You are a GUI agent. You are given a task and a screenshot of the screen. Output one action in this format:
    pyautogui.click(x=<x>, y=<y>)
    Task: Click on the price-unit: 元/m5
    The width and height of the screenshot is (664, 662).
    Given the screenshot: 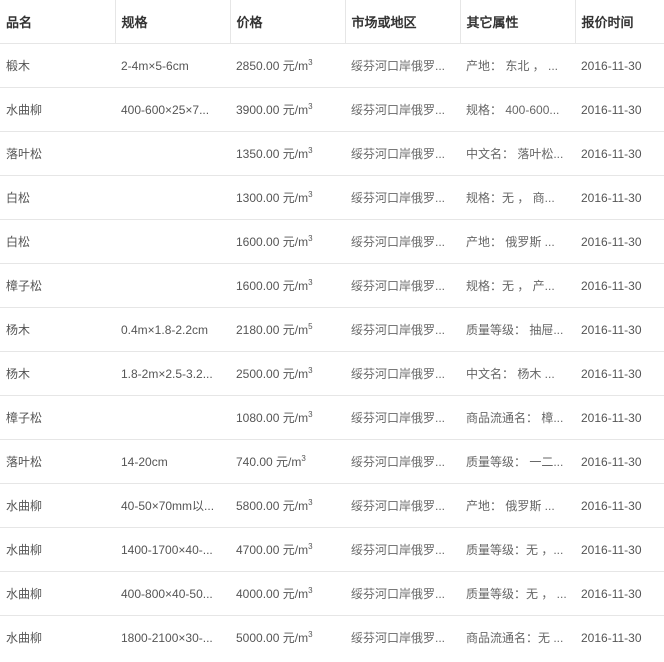 What is the action you would take?
    pyautogui.click(x=298, y=330)
    